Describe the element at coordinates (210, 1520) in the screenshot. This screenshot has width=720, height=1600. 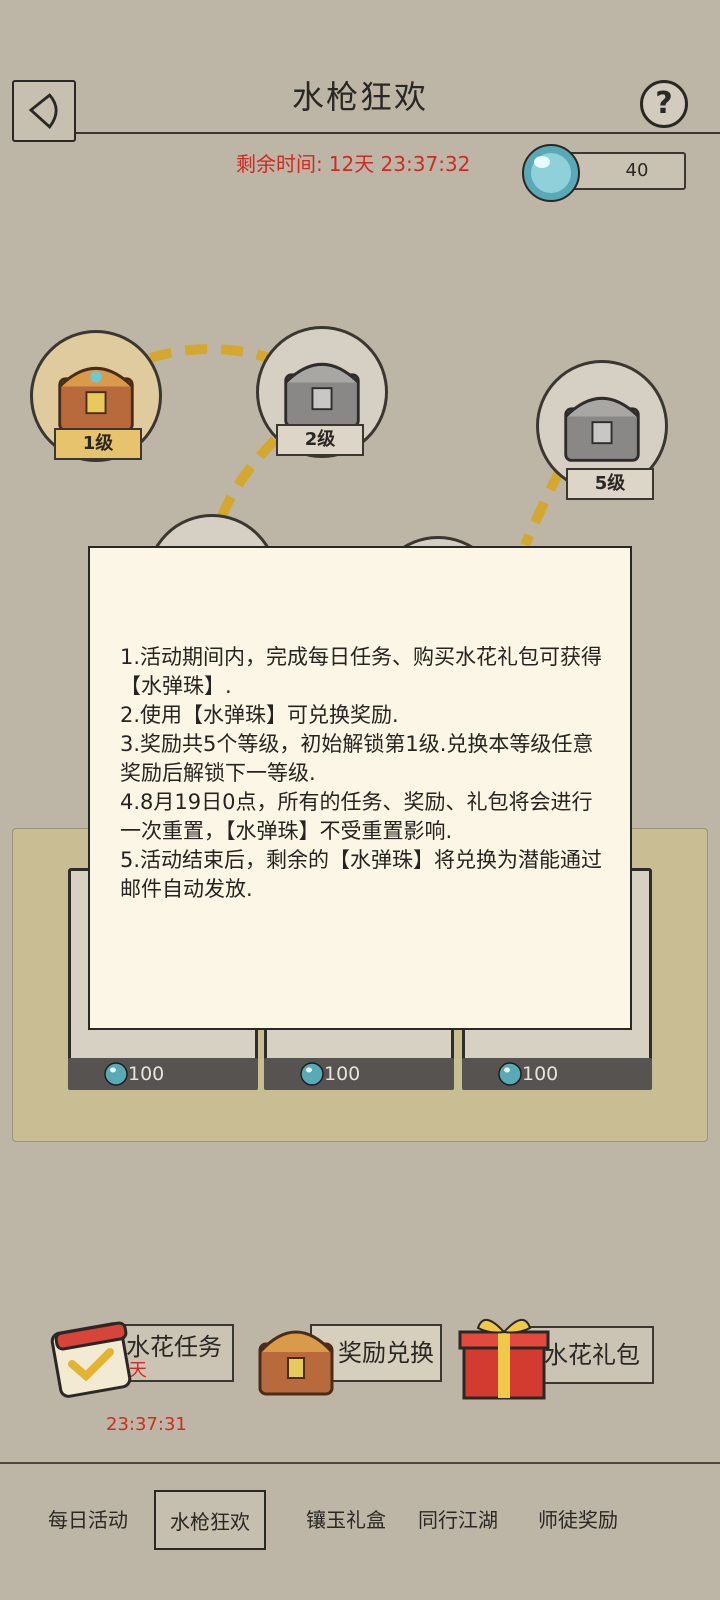
I see `tab-water-gun-carnival: 水枪狂欢` at that location.